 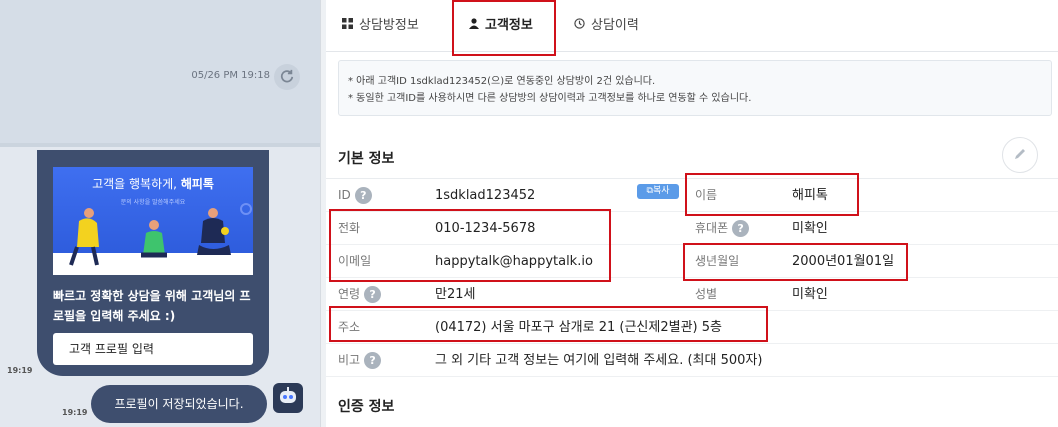 What do you see at coordinates (485, 195) in the screenshot?
I see `id-value: 1sdklad123452` at bounding box center [485, 195].